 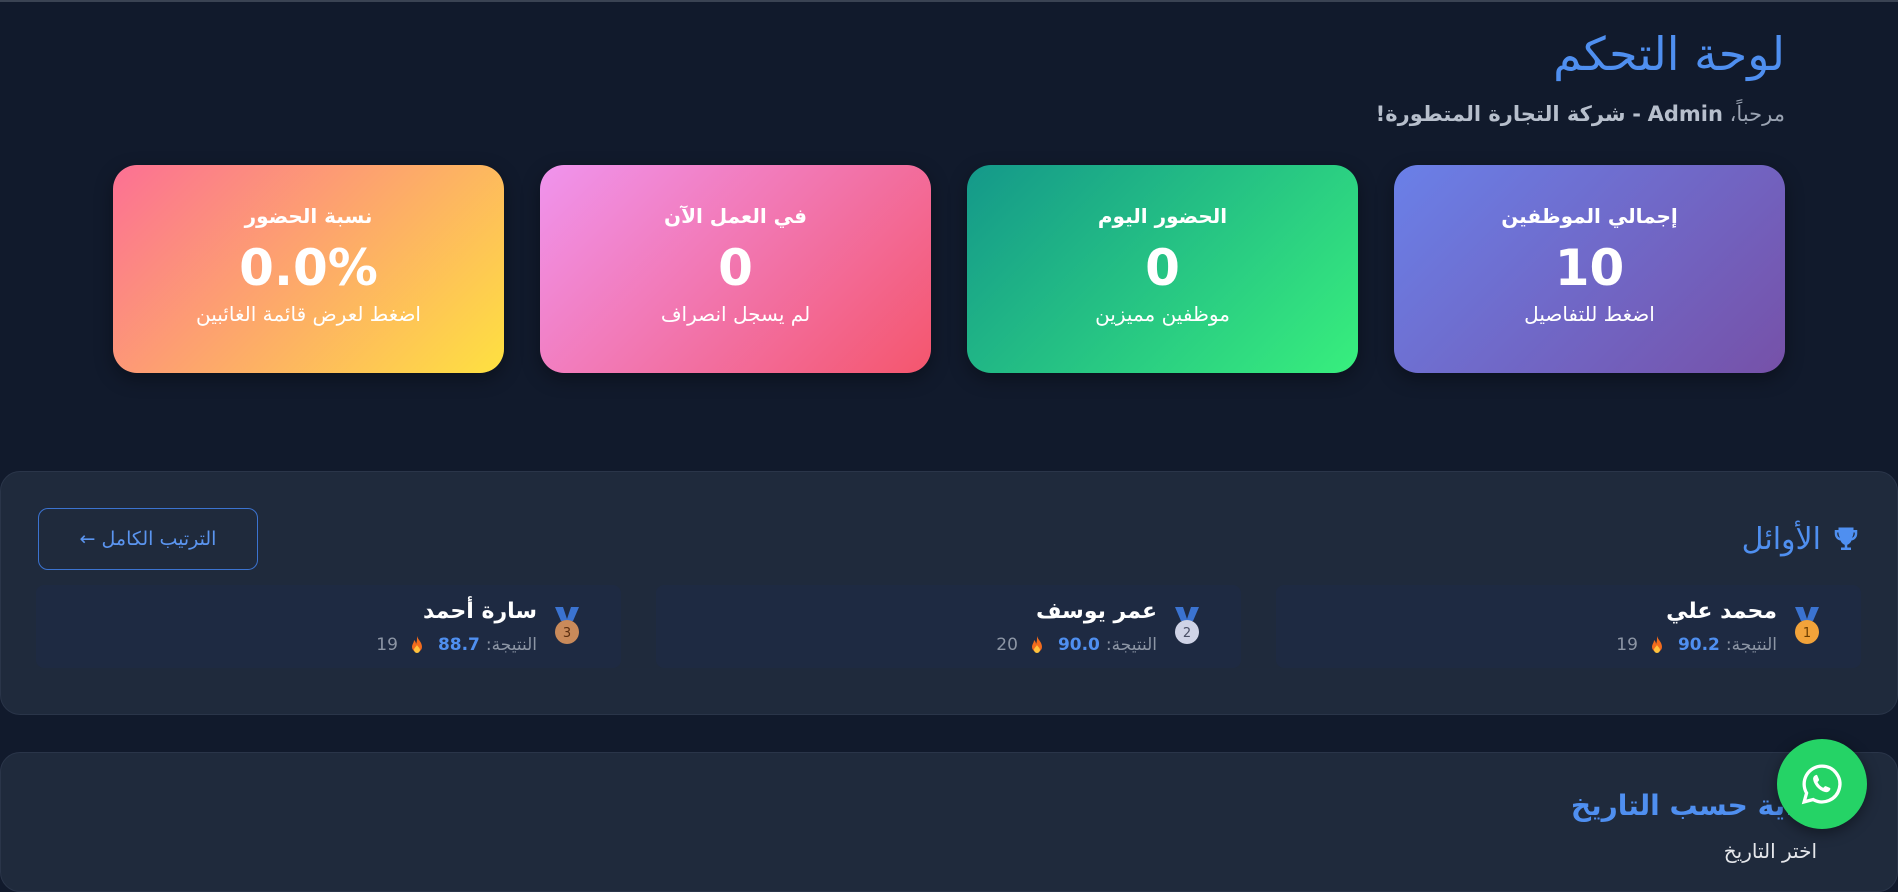 I want to click on leader-card: 2 عمر يوسف النتيجة: 90.0 20, so click(x=948, y=626).